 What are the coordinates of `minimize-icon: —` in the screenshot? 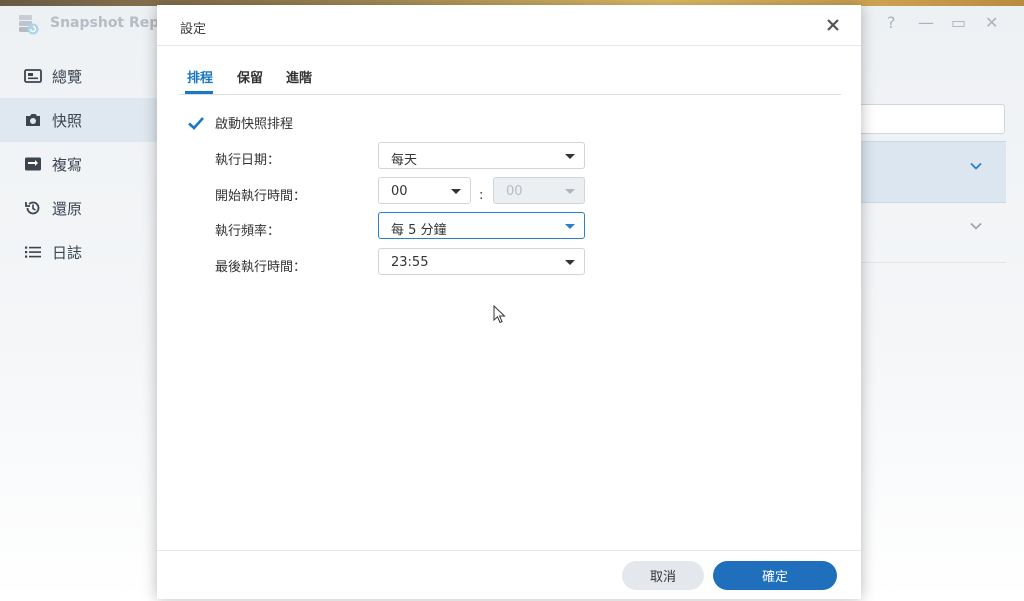 It's located at (926, 22).